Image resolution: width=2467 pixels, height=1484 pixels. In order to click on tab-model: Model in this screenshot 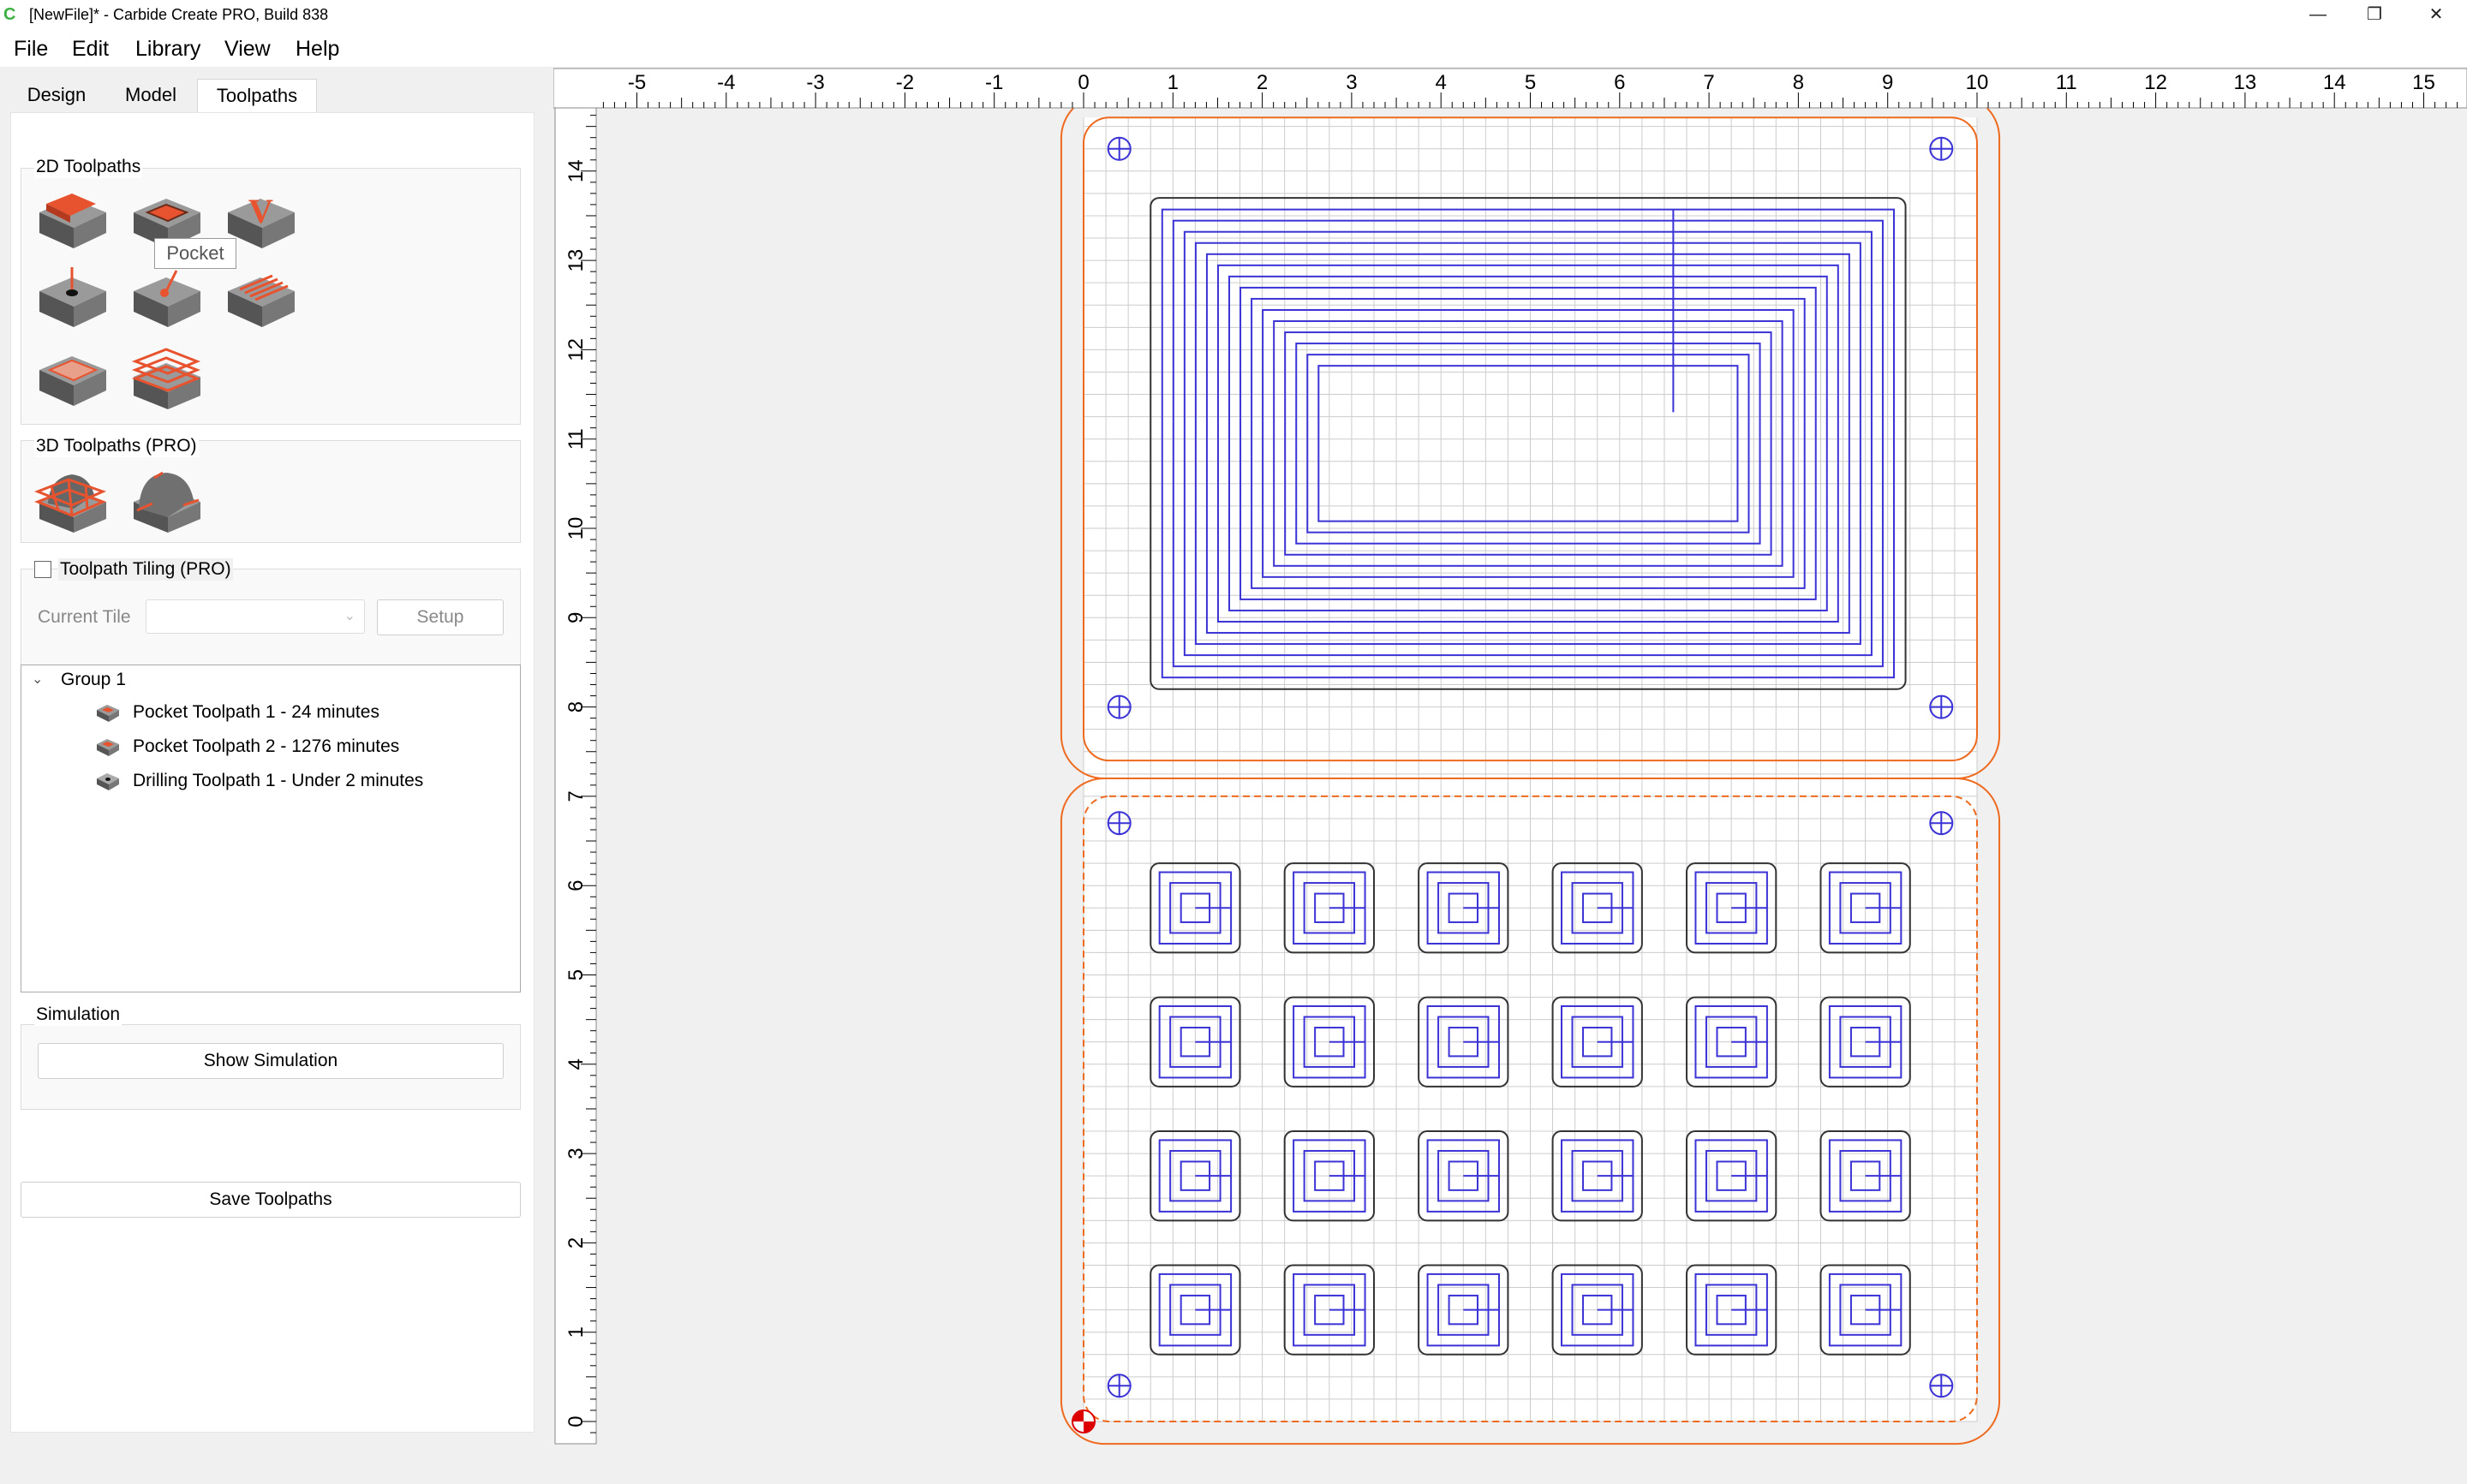, I will do `click(150, 96)`.